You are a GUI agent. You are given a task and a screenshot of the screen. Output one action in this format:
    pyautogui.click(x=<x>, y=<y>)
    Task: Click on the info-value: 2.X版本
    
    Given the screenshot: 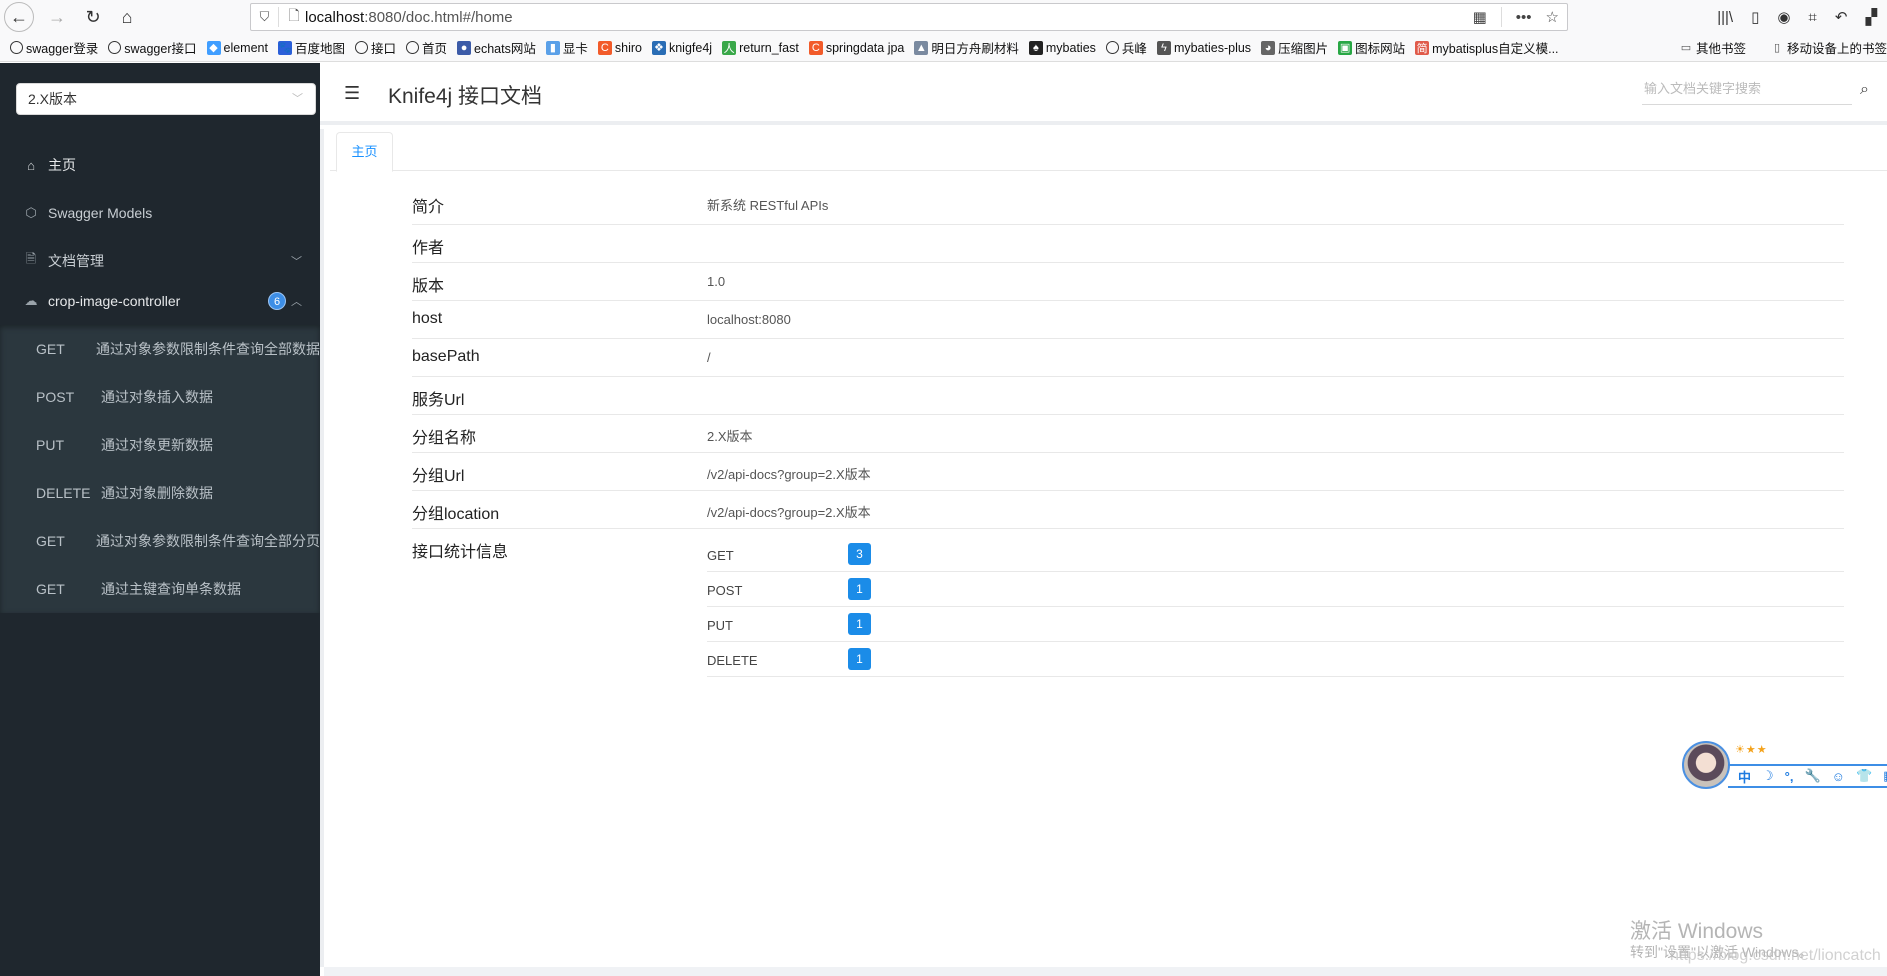 What is the action you would take?
    pyautogui.click(x=730, y=436)
    